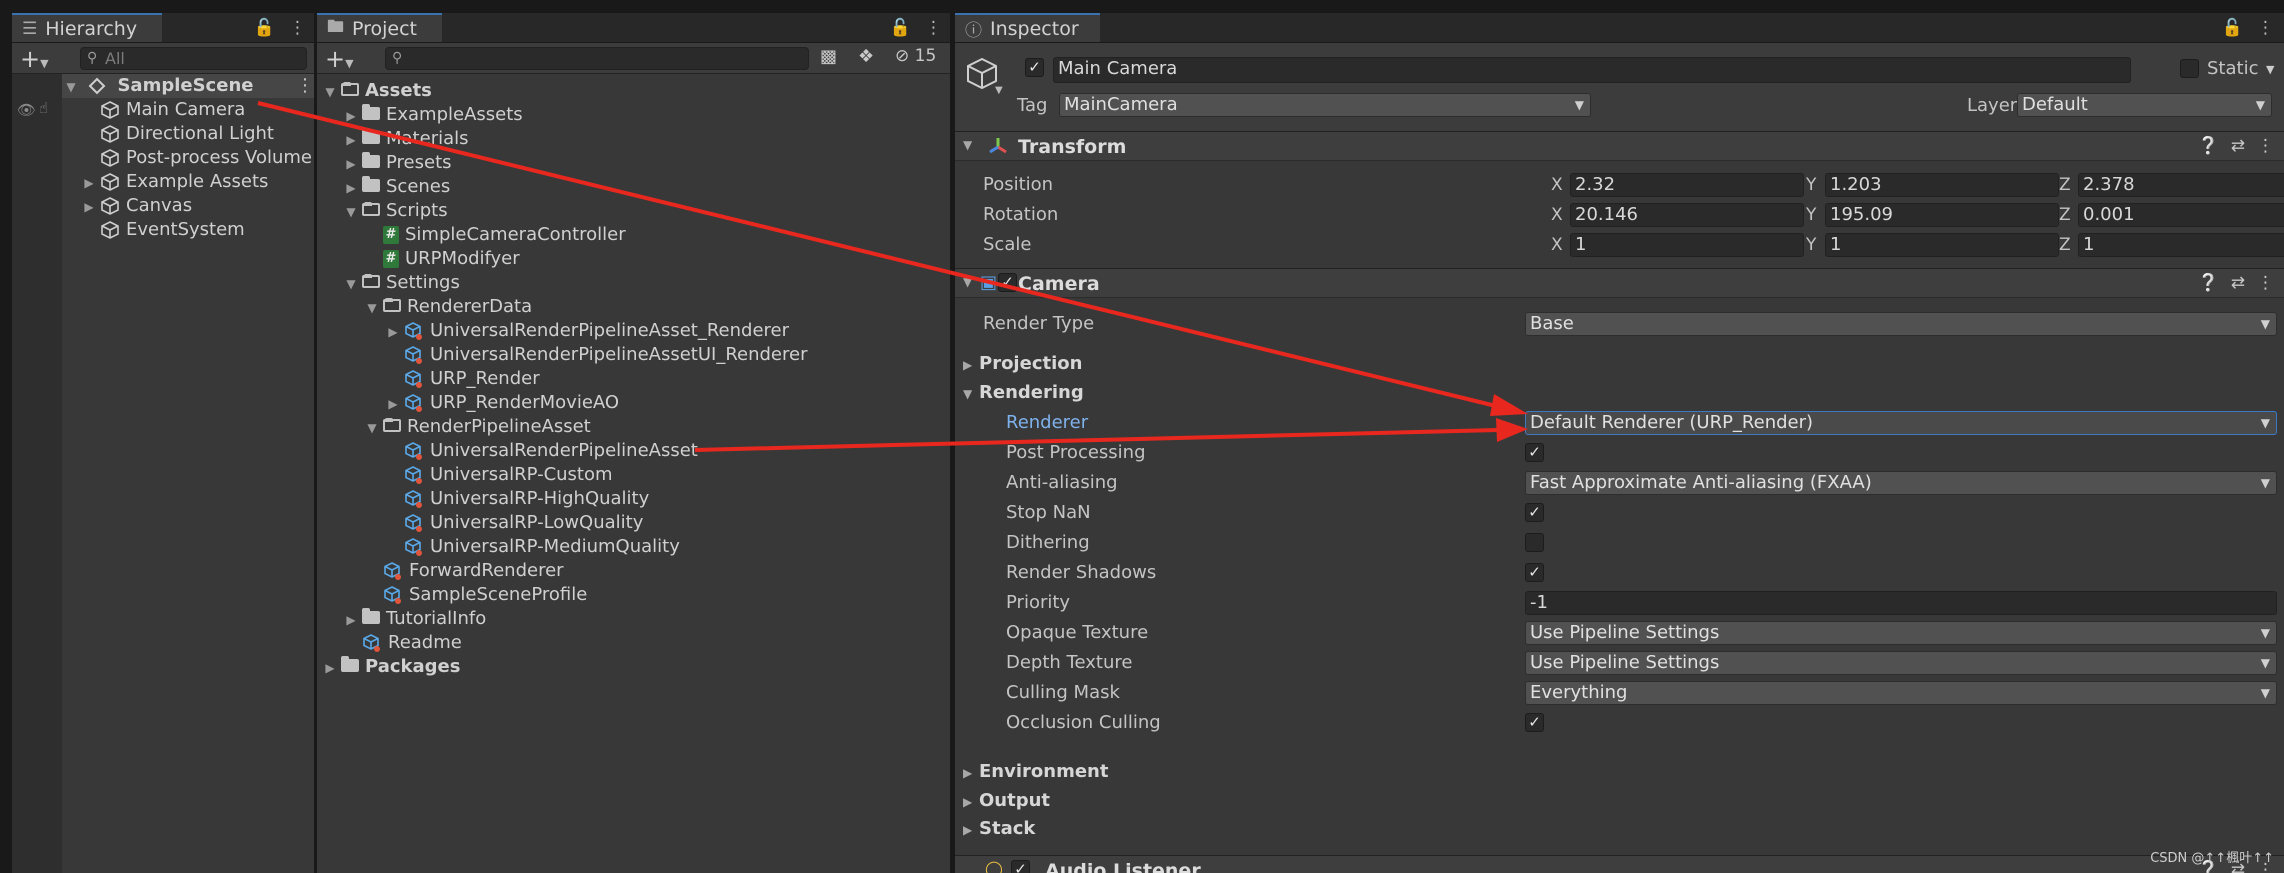 The width and height of the screenshot is (2284, 873). I want to click on project-tree-item: ▶ TutorialInfo, so click(415, 619).